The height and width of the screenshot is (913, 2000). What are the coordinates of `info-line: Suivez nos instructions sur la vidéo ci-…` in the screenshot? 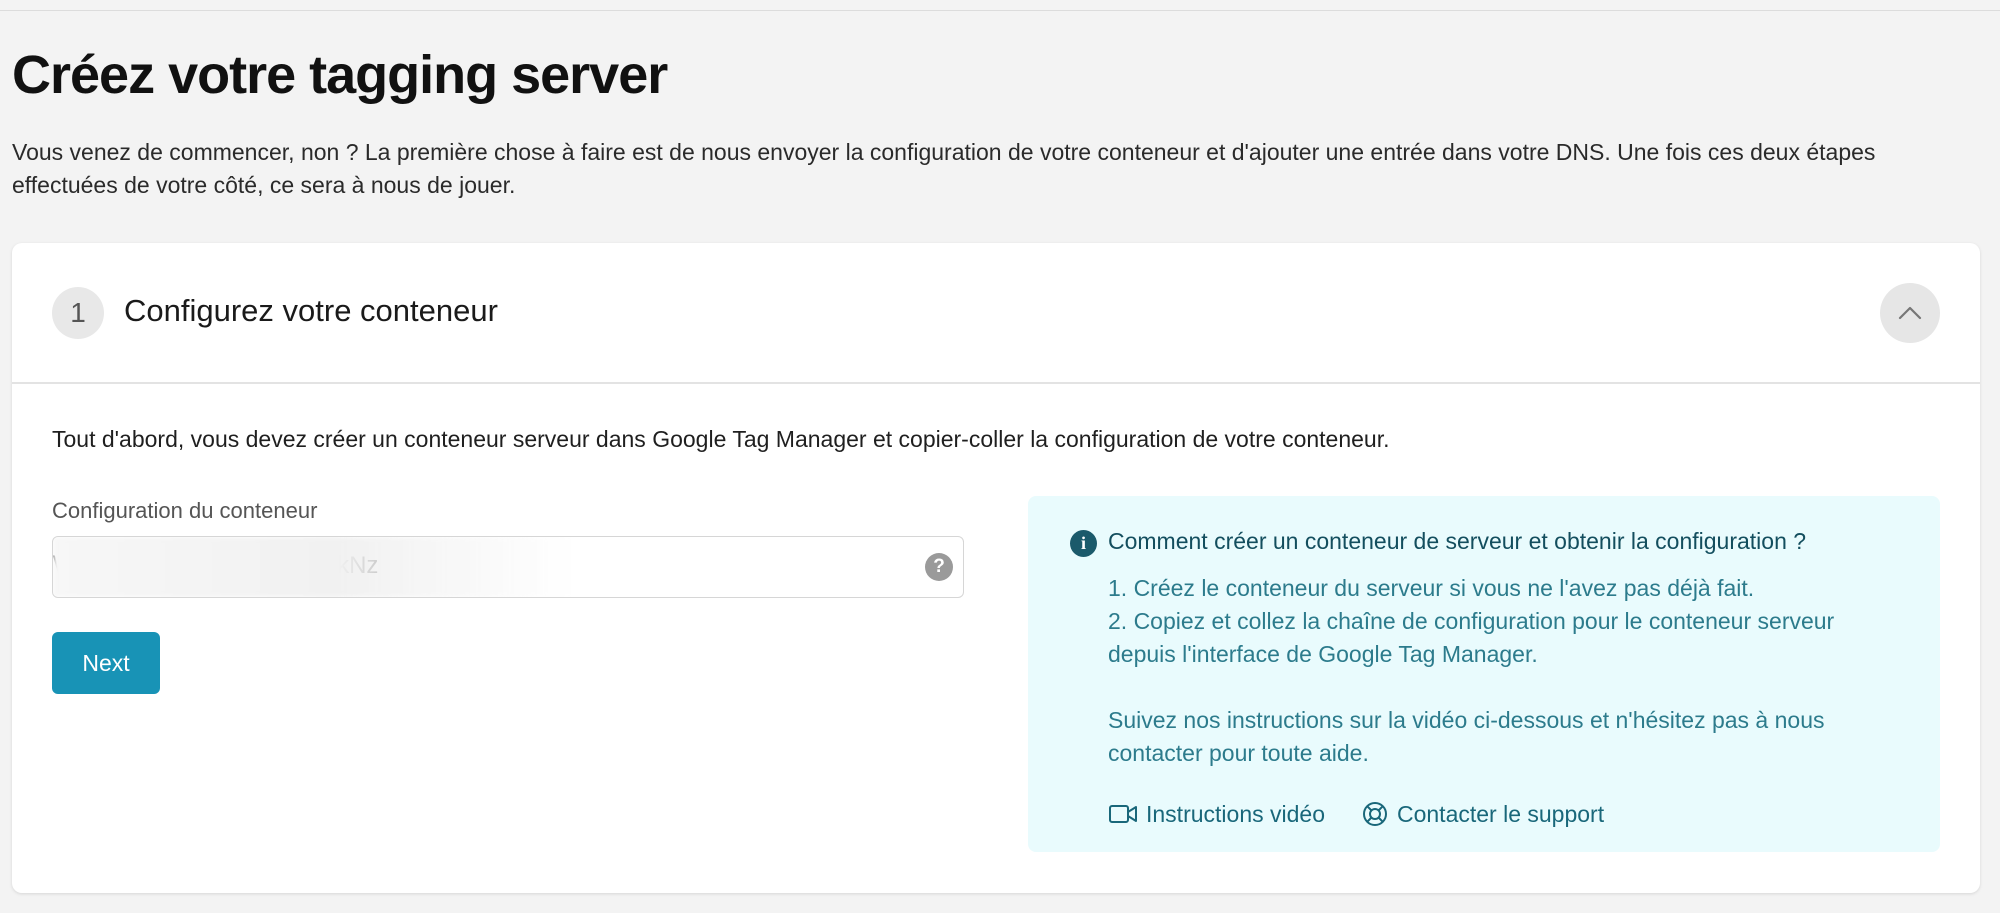 It's located at (1466, 736).